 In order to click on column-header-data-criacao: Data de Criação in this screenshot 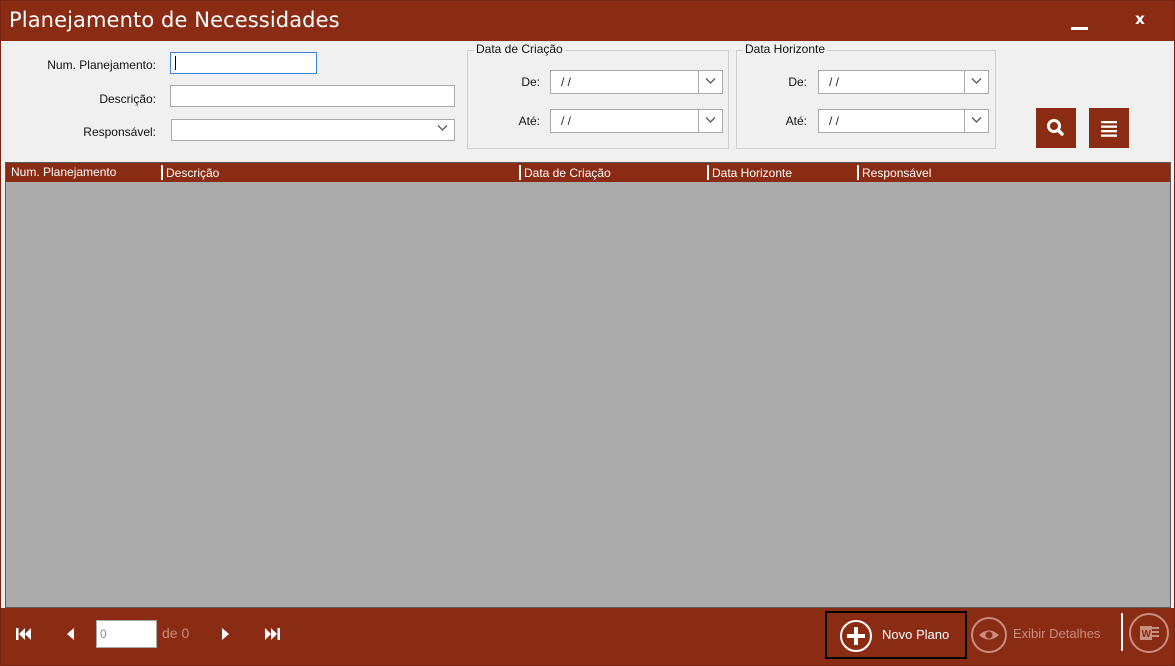, I will do `click(565, 172)`.